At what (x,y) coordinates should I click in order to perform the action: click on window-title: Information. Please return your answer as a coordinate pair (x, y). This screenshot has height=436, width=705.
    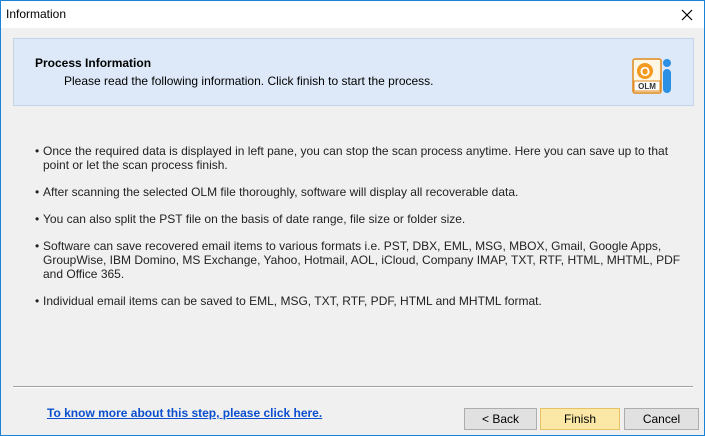
    Looking at the image, I should click on (36, 14).